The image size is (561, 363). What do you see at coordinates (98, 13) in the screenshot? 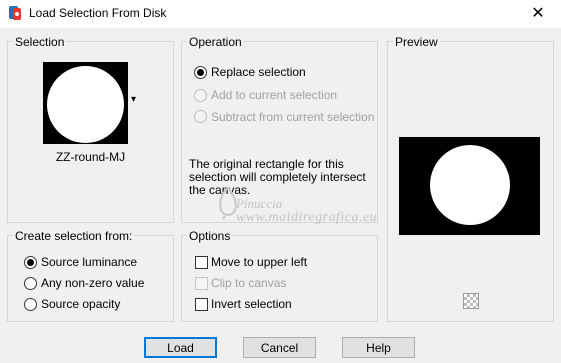
I see `window-title: Load Selection From Disk` at bounding box center [98, 13].